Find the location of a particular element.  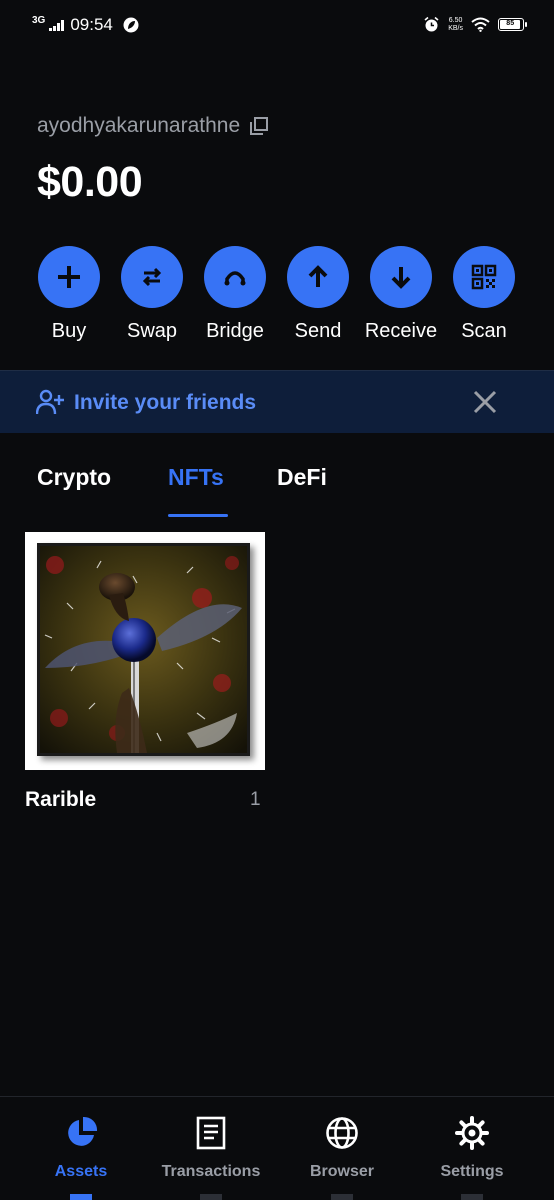

status-right: 6.50 KB/s 85 is located at coordinates (475, 24).